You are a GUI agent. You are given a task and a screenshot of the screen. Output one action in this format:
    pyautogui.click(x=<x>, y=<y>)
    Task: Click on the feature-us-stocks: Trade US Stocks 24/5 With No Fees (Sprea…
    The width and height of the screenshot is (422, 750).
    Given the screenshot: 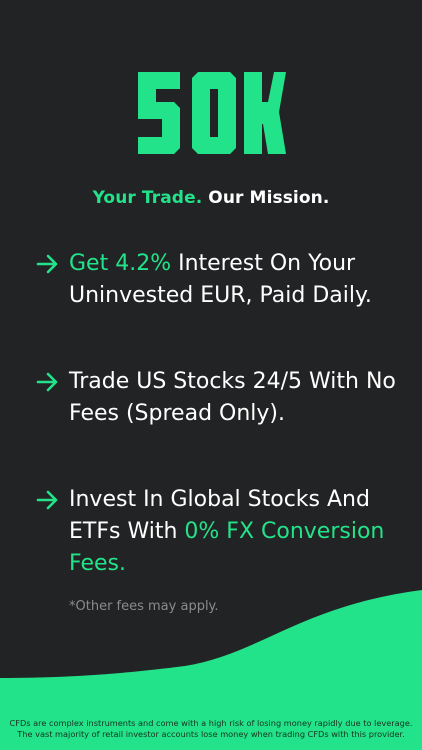 What is the action you would take?
    pyautogui.click(x=216, y=398)
    